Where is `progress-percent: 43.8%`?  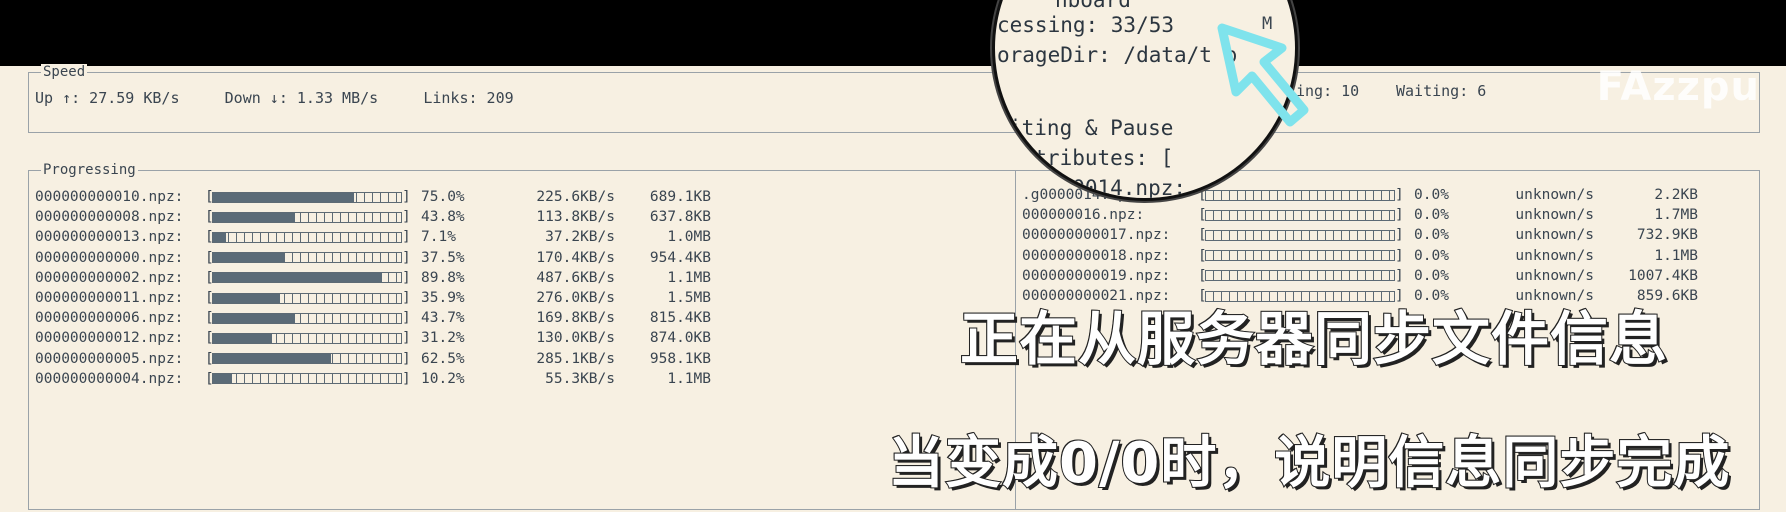
progress-percent: 43.8% is located at coordinates (443, 217).